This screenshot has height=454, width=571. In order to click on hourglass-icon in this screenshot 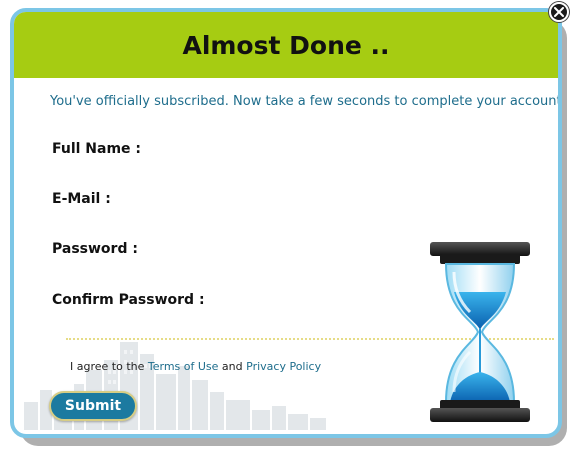, I will do `click(480, 332)`.